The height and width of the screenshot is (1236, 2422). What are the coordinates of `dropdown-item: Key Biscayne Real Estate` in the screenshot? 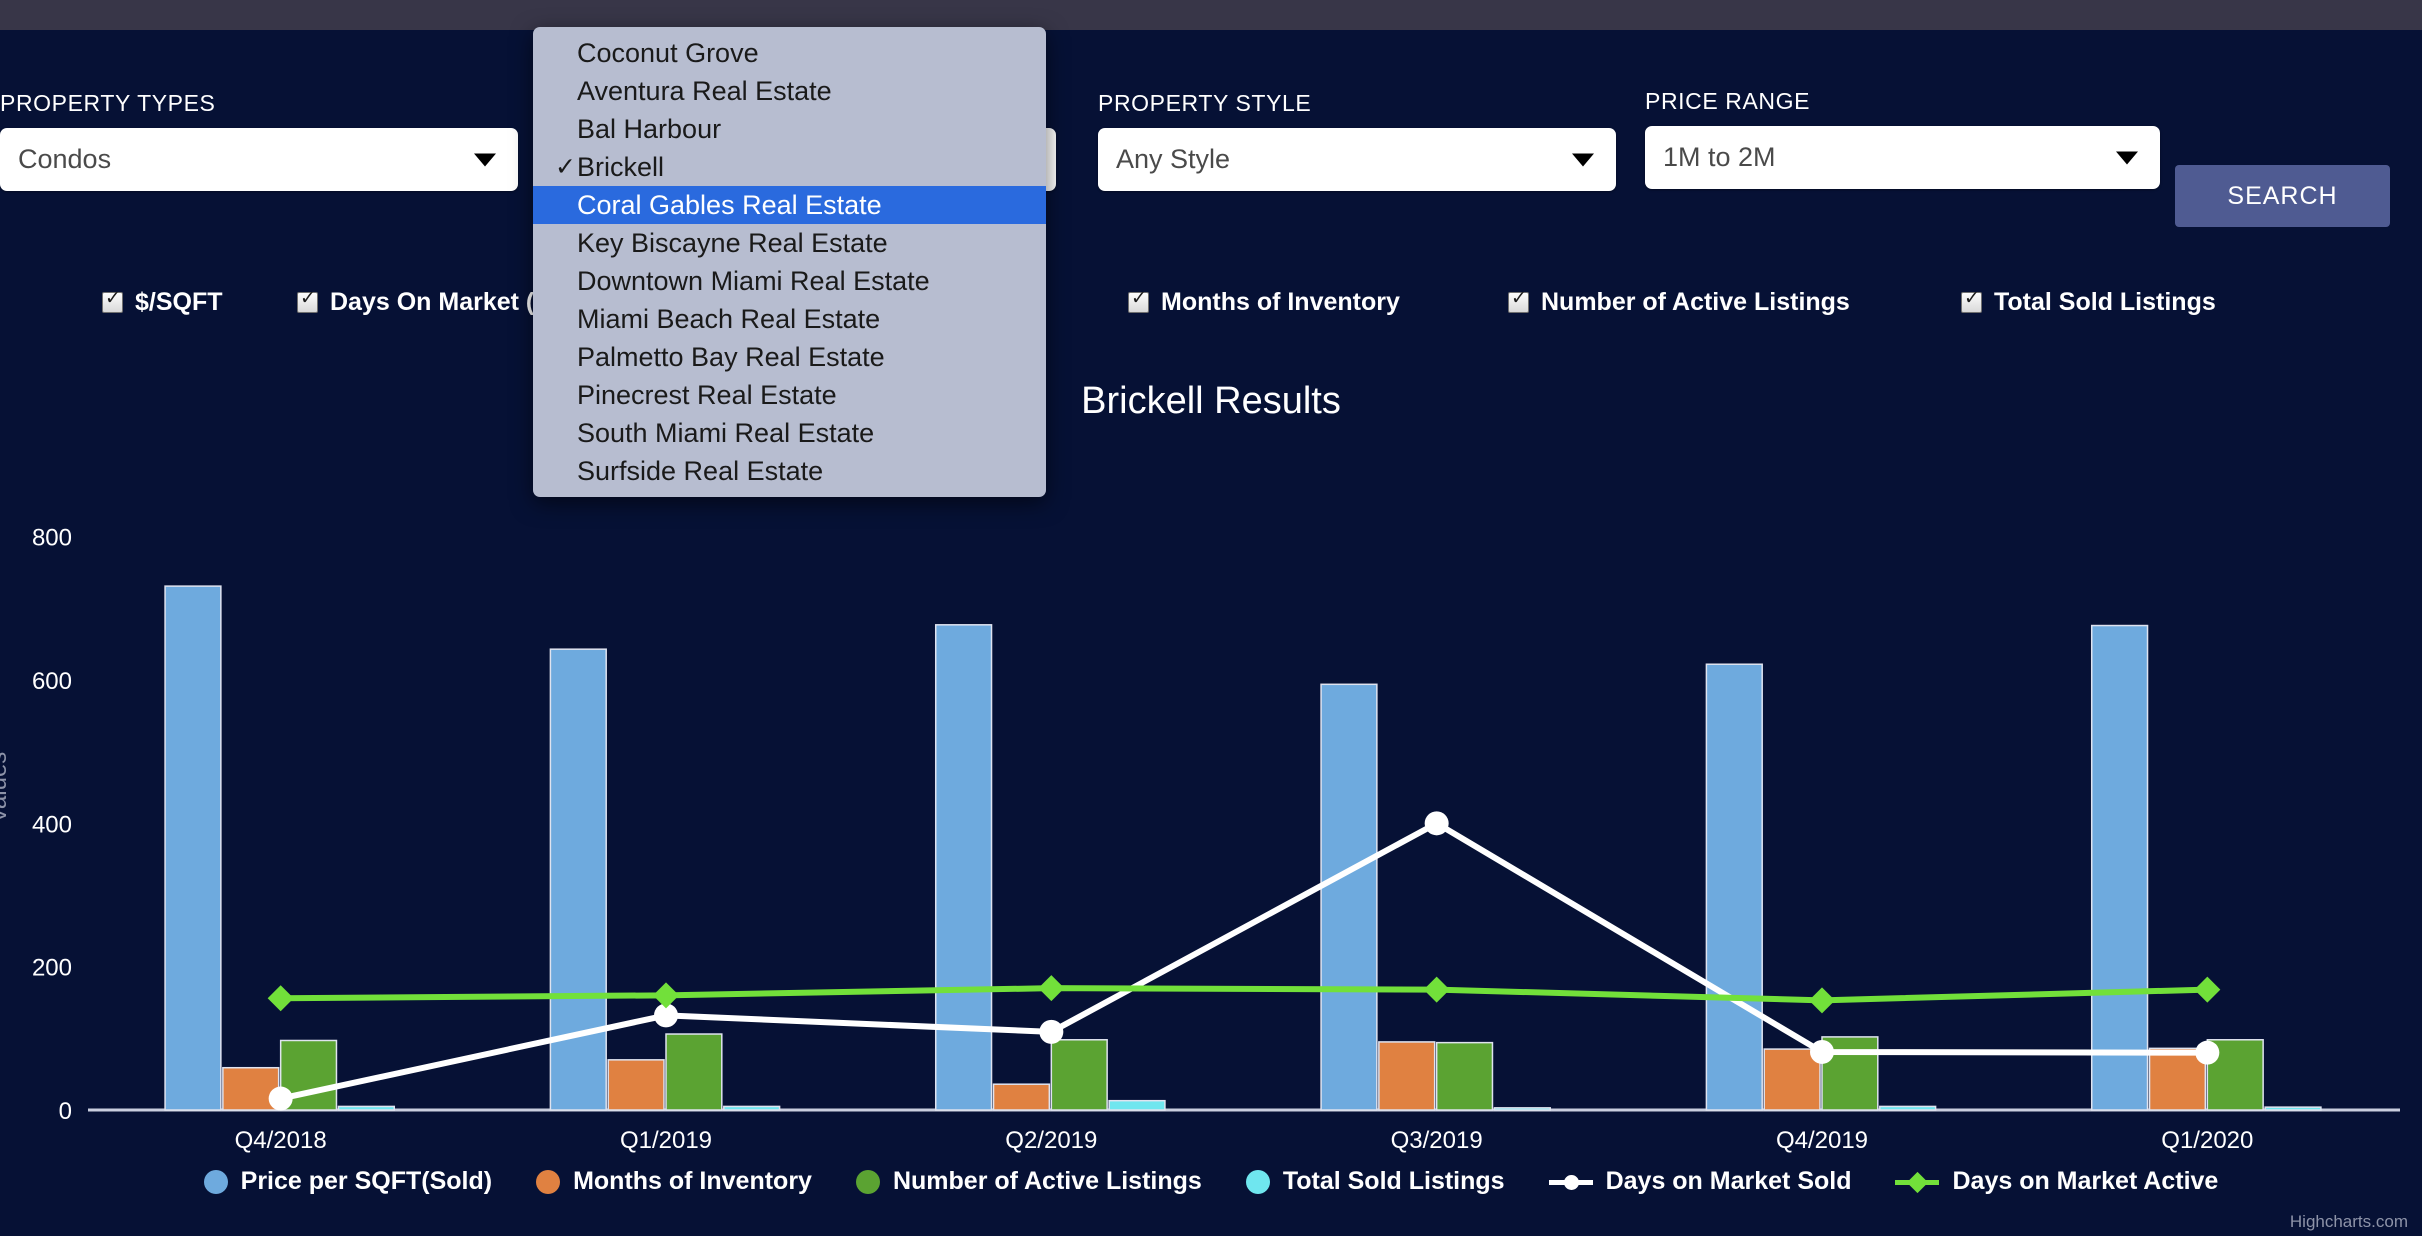 It's located at (789, 243).